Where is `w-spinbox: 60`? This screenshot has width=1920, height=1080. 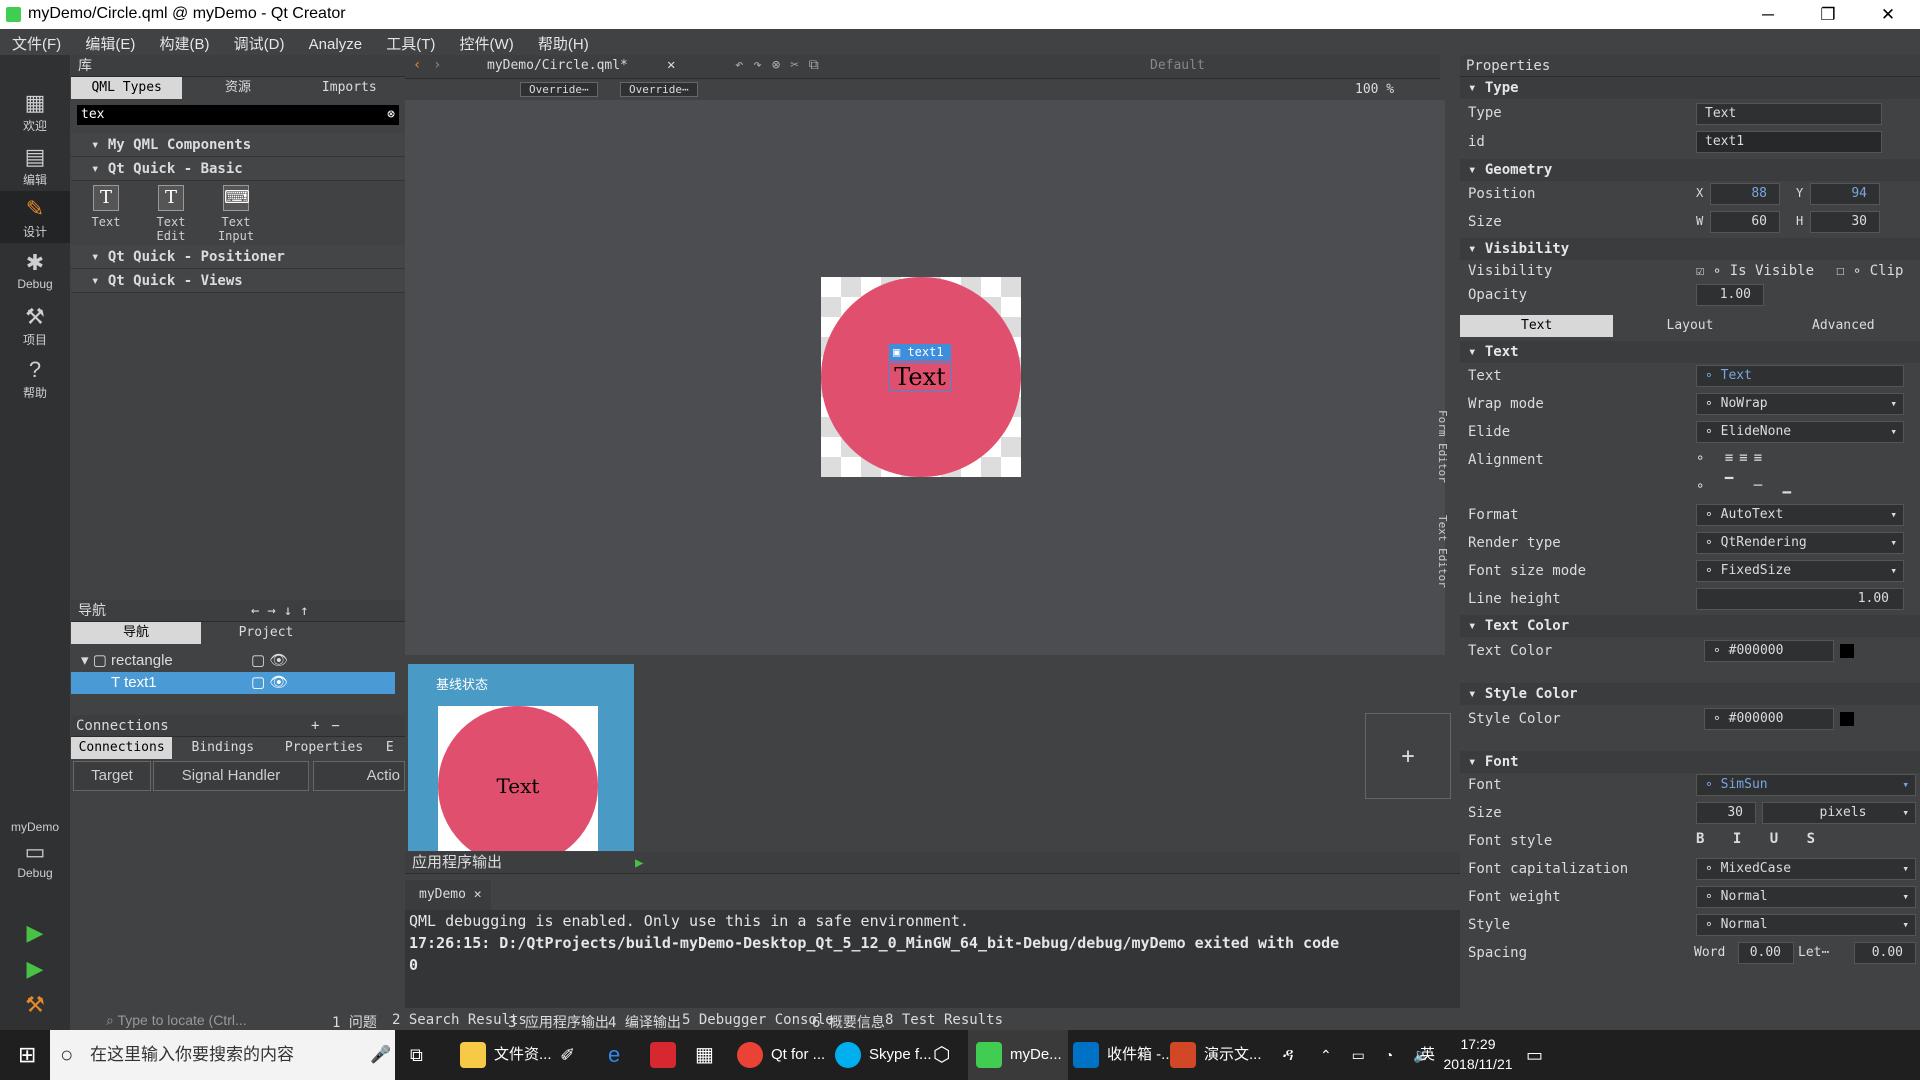
w-spinbox: 60 is located at coordinates (1745, 222).